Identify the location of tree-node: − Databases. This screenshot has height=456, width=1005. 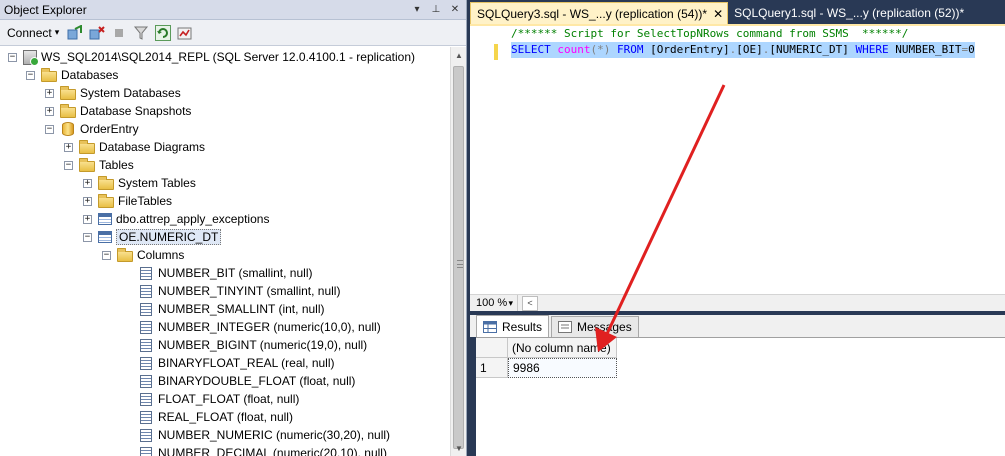
(72, 75).